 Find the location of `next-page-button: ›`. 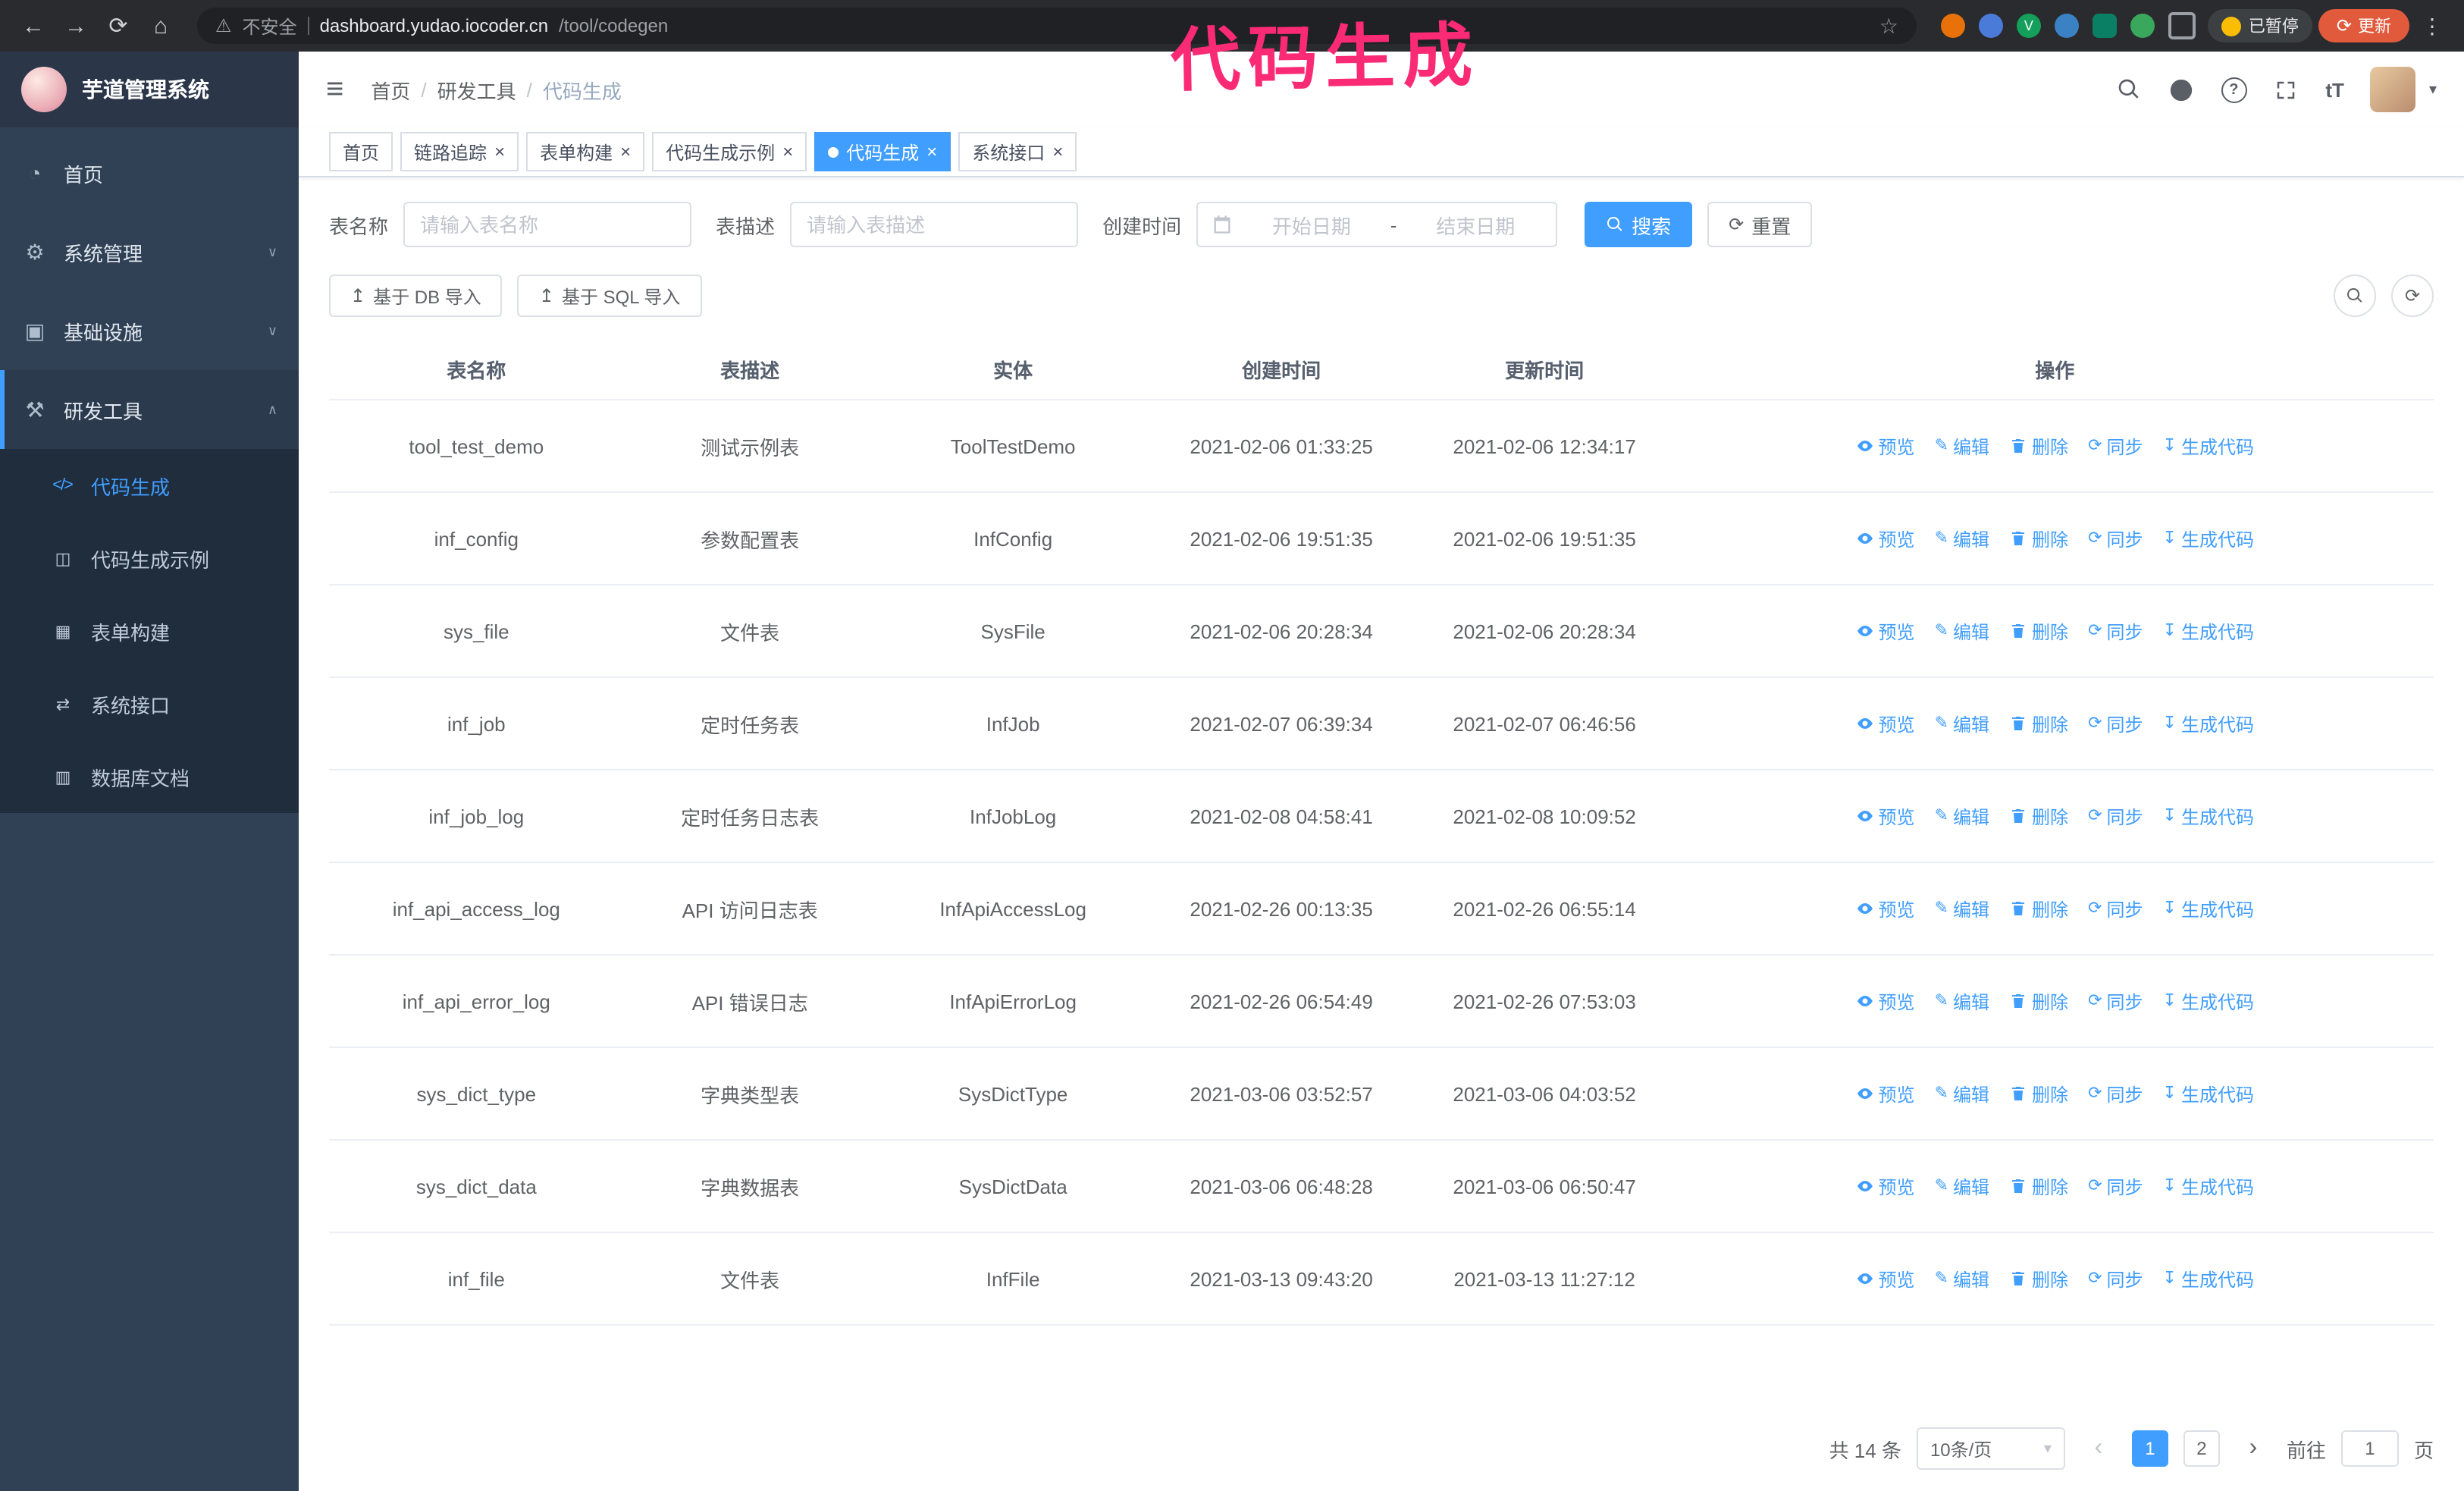

next-page-button: › is located at coordinates (2253, 1448).